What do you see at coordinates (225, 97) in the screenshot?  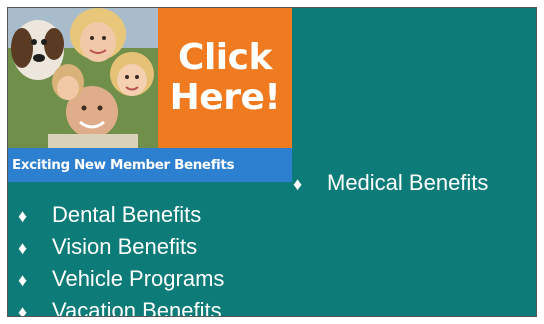 I see `cta-line-2: Here!` at bounding box center [225, 97].